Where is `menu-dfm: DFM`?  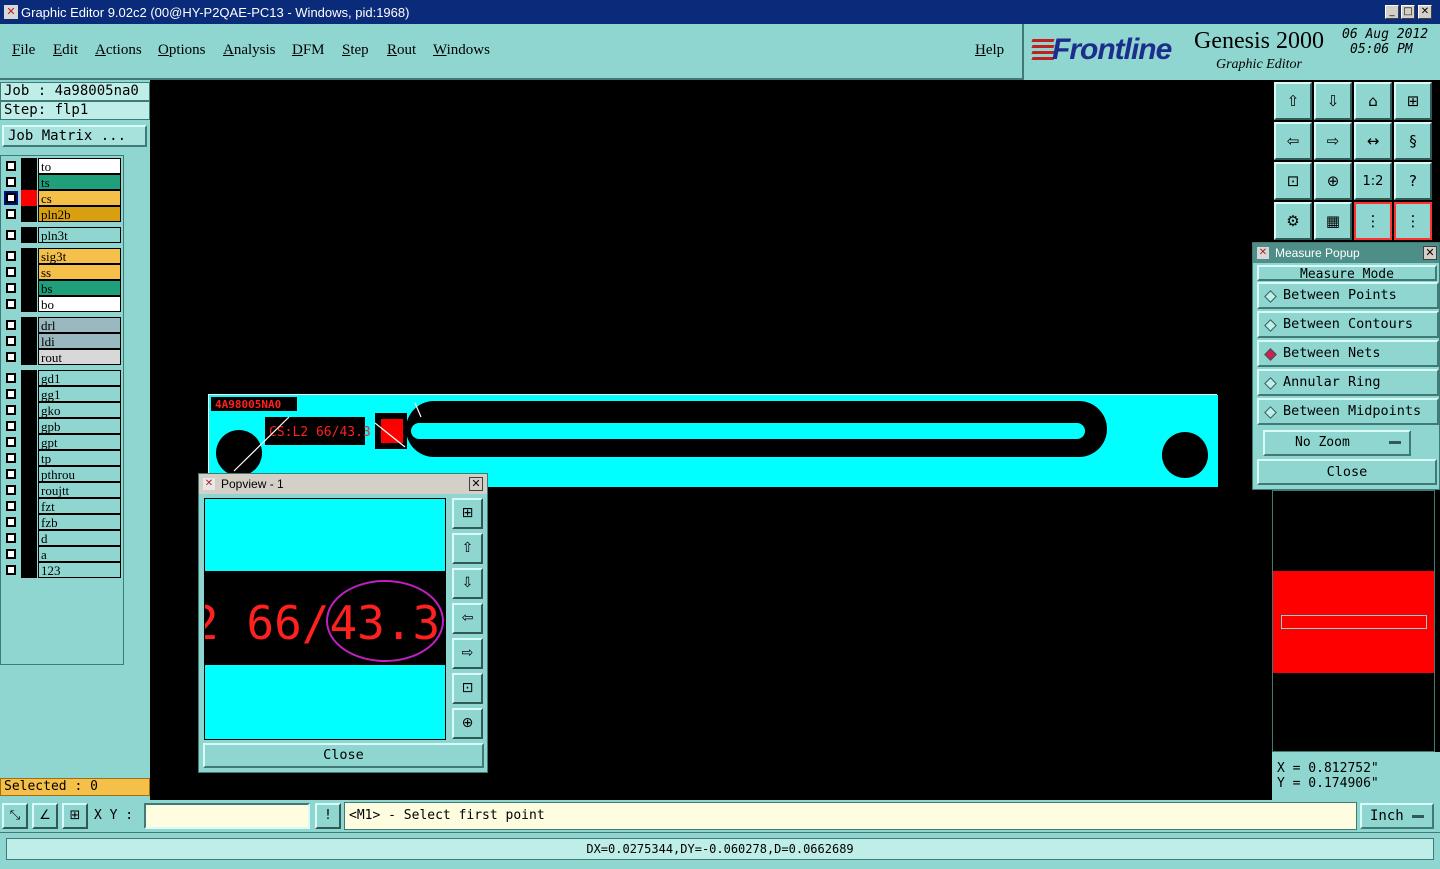 menu-dfm: DFM is located at coordinates (308, 50).